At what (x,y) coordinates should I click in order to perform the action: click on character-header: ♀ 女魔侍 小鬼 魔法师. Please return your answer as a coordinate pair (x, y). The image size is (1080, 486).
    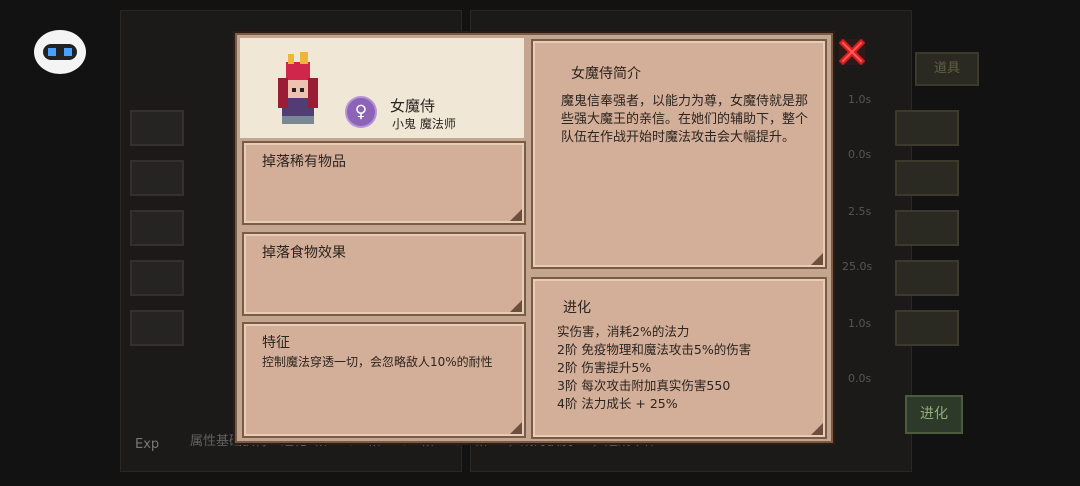
    Looking at the image, I should click on (382, 88).